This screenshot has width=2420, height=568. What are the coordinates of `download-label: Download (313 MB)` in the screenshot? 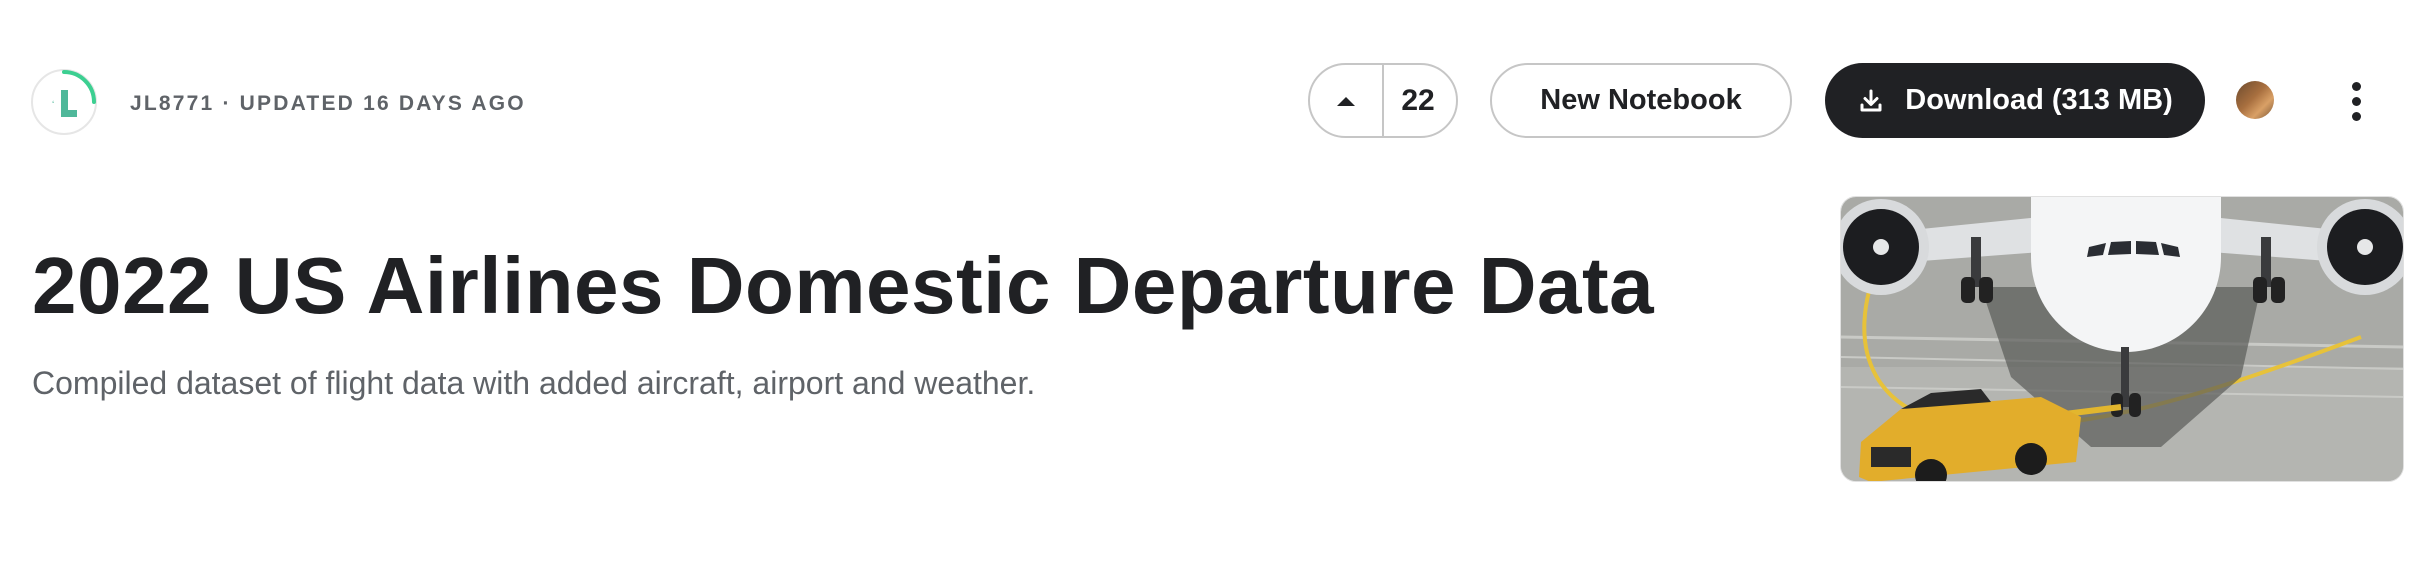 It's located at (2039, 100).